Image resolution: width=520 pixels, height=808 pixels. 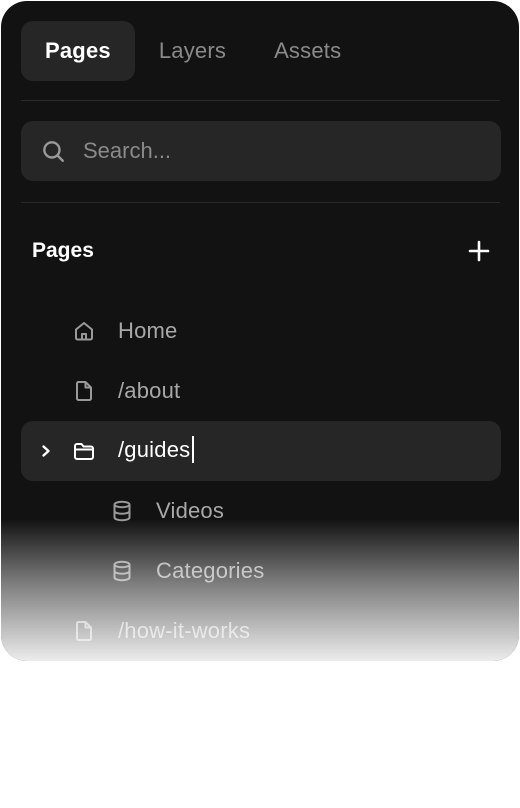 I want to click on panel-tabs: Pages Layers Assets, so click(x=193, y=51).